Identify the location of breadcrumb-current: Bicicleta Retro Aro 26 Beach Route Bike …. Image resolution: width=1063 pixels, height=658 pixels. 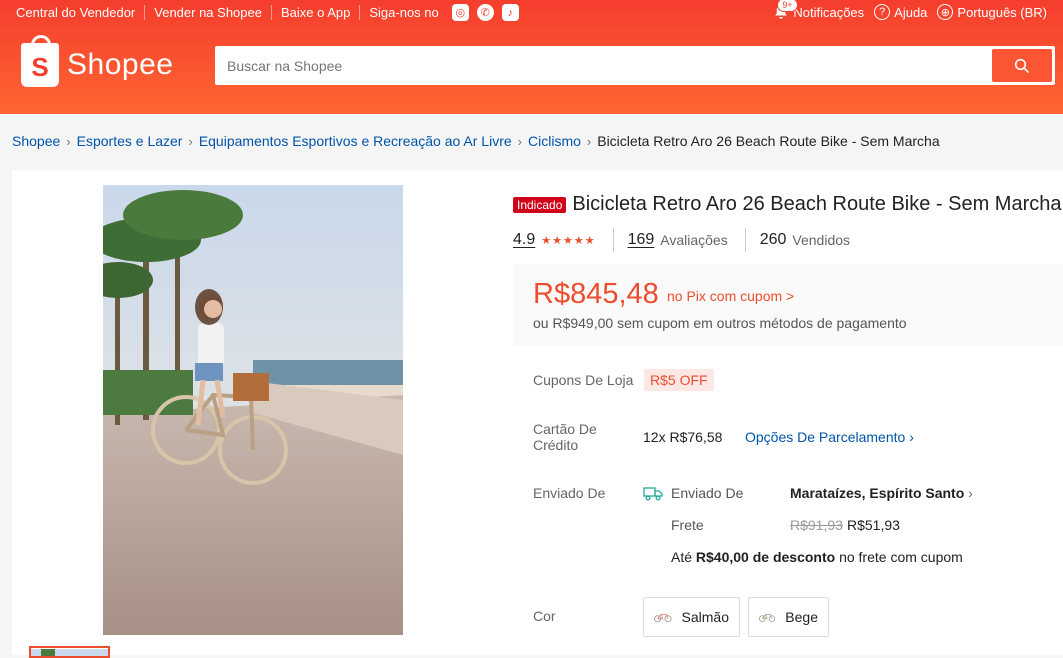
(768, 141).